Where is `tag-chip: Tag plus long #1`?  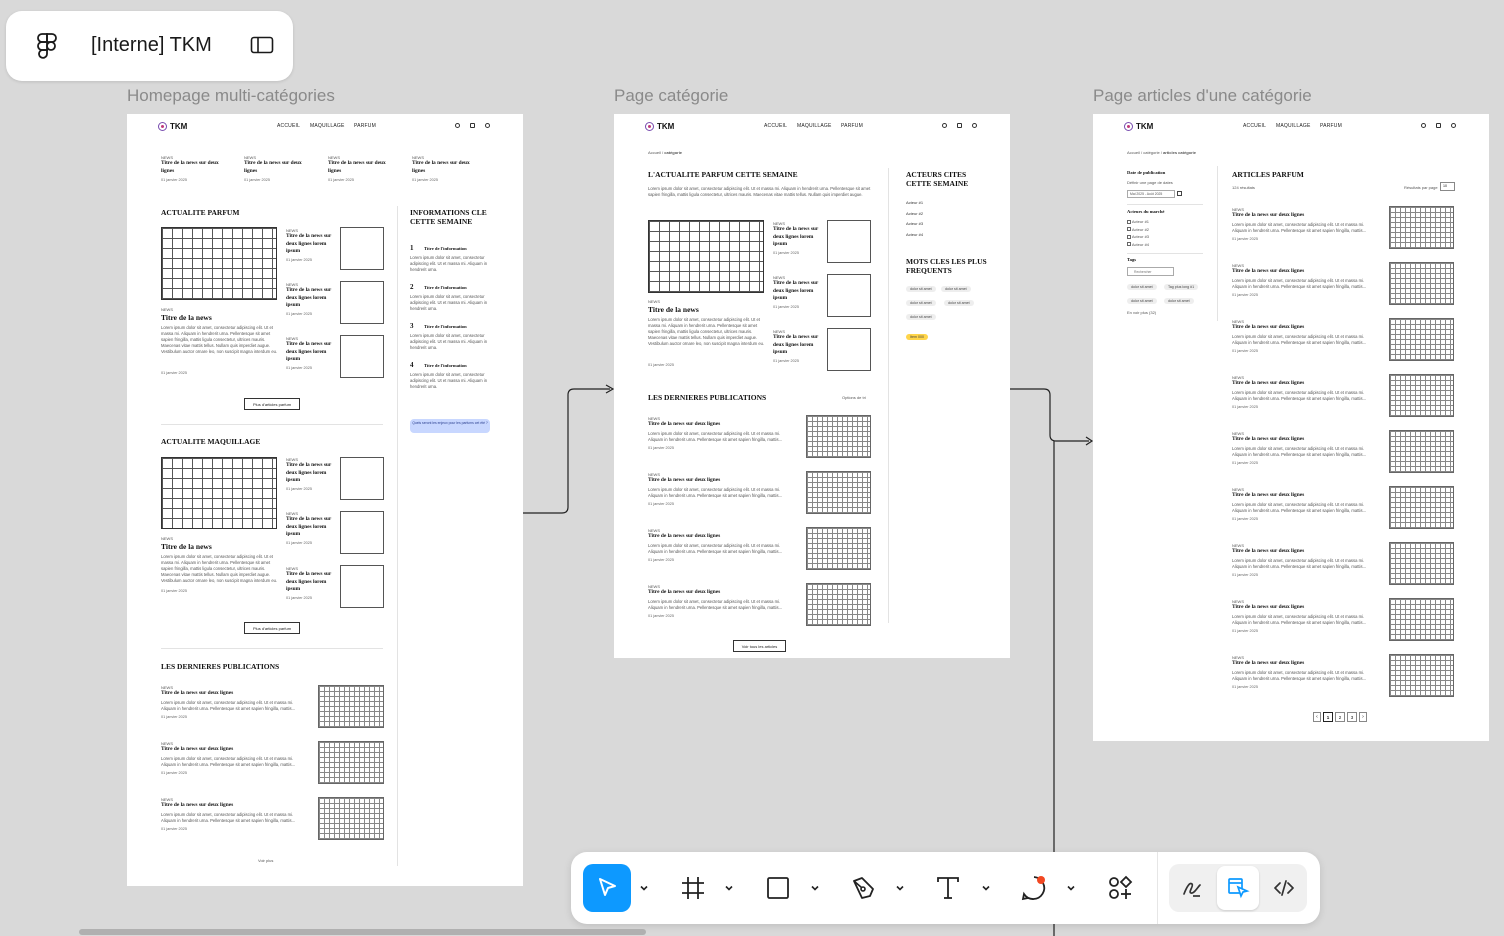
tag-chip: Tag plus long #1 is located at coordinates (1181, 287).